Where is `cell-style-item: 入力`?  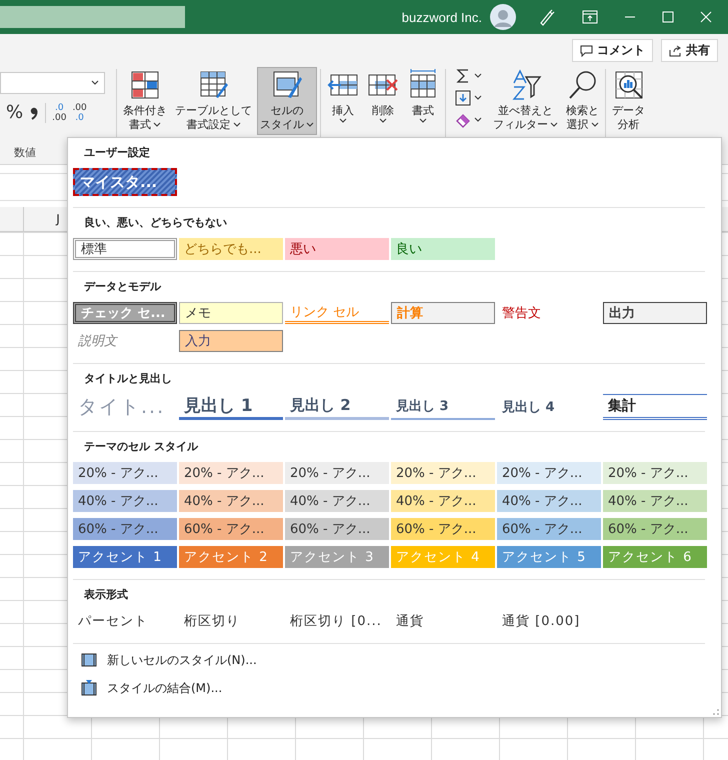
cell-style-item: 入力 is located at coordinates (231, 341).